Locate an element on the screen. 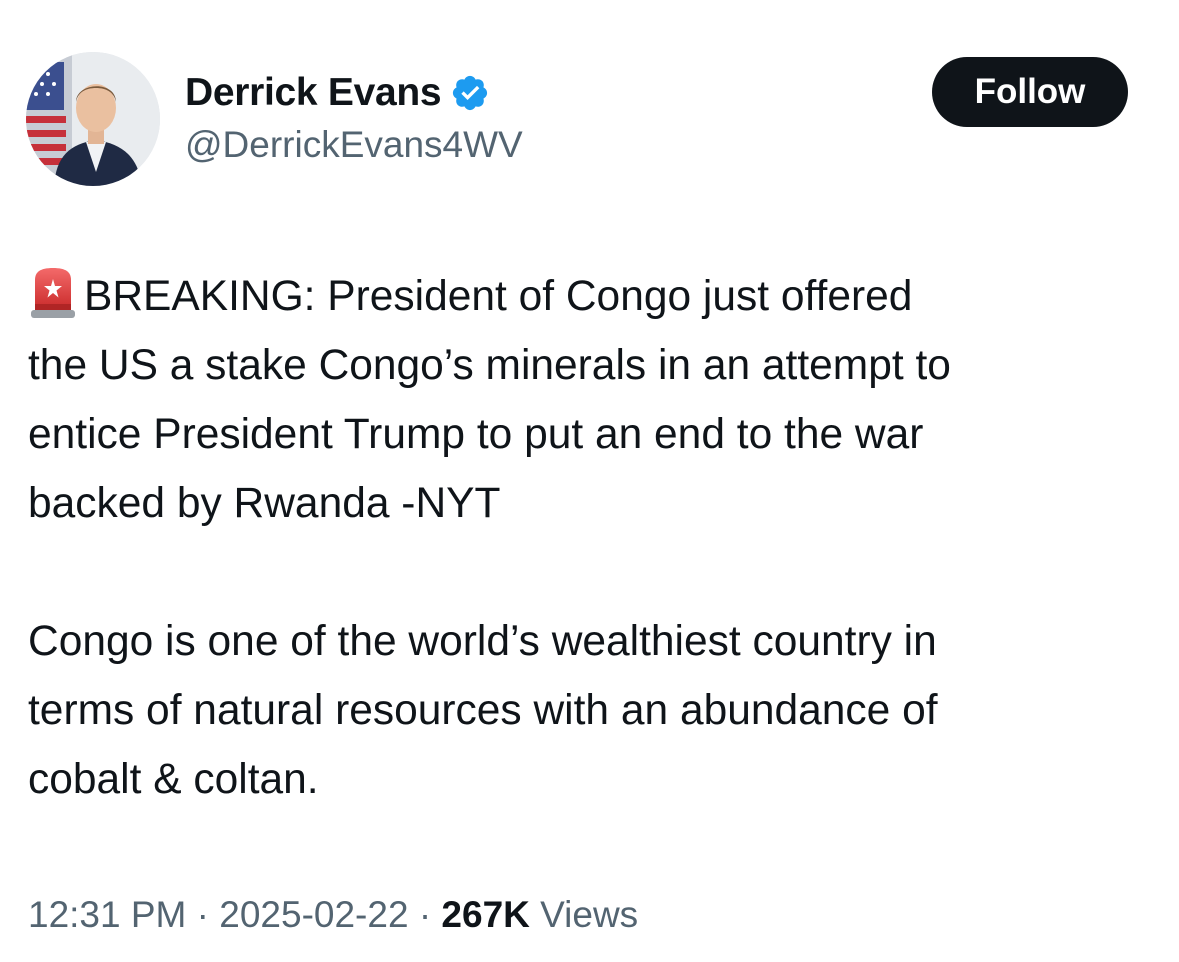 This screenshot has height=962, width=1179. tweet-date: 2025-02-22 is located at coordinates (313, 914).